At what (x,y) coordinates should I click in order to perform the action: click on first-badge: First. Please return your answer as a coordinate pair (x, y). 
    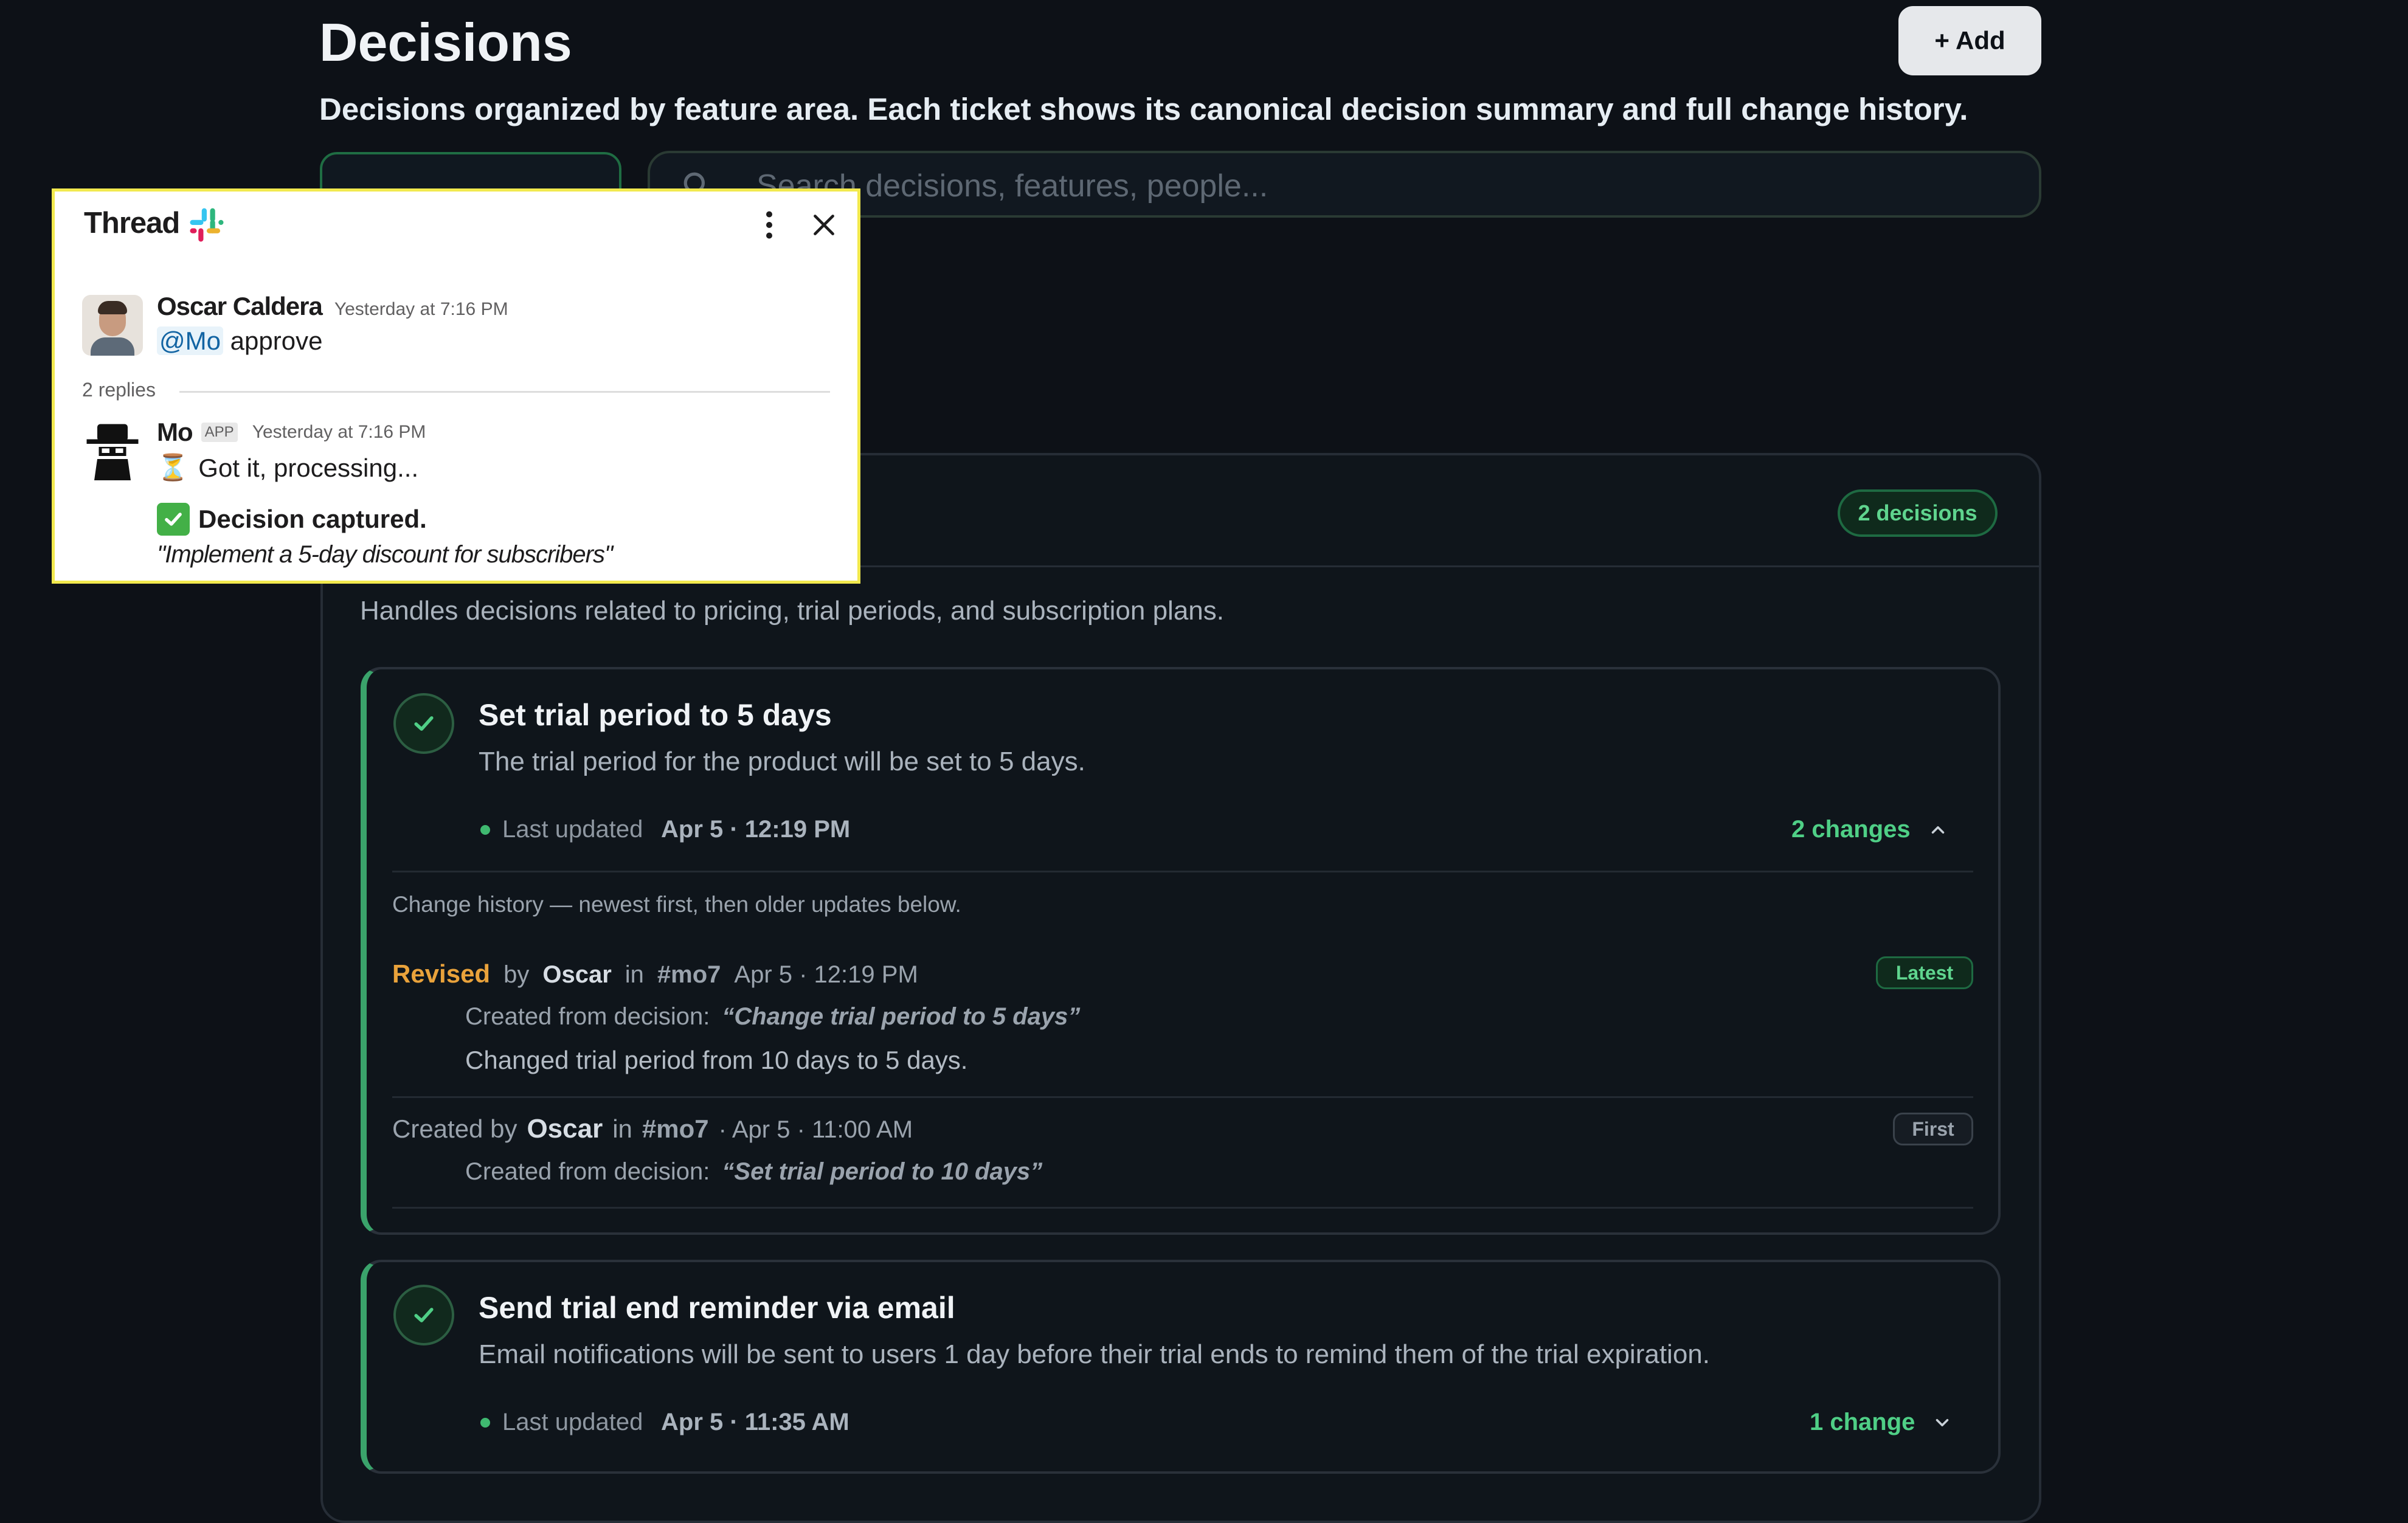
    Looking at the image, I should click on (1933, 1129).